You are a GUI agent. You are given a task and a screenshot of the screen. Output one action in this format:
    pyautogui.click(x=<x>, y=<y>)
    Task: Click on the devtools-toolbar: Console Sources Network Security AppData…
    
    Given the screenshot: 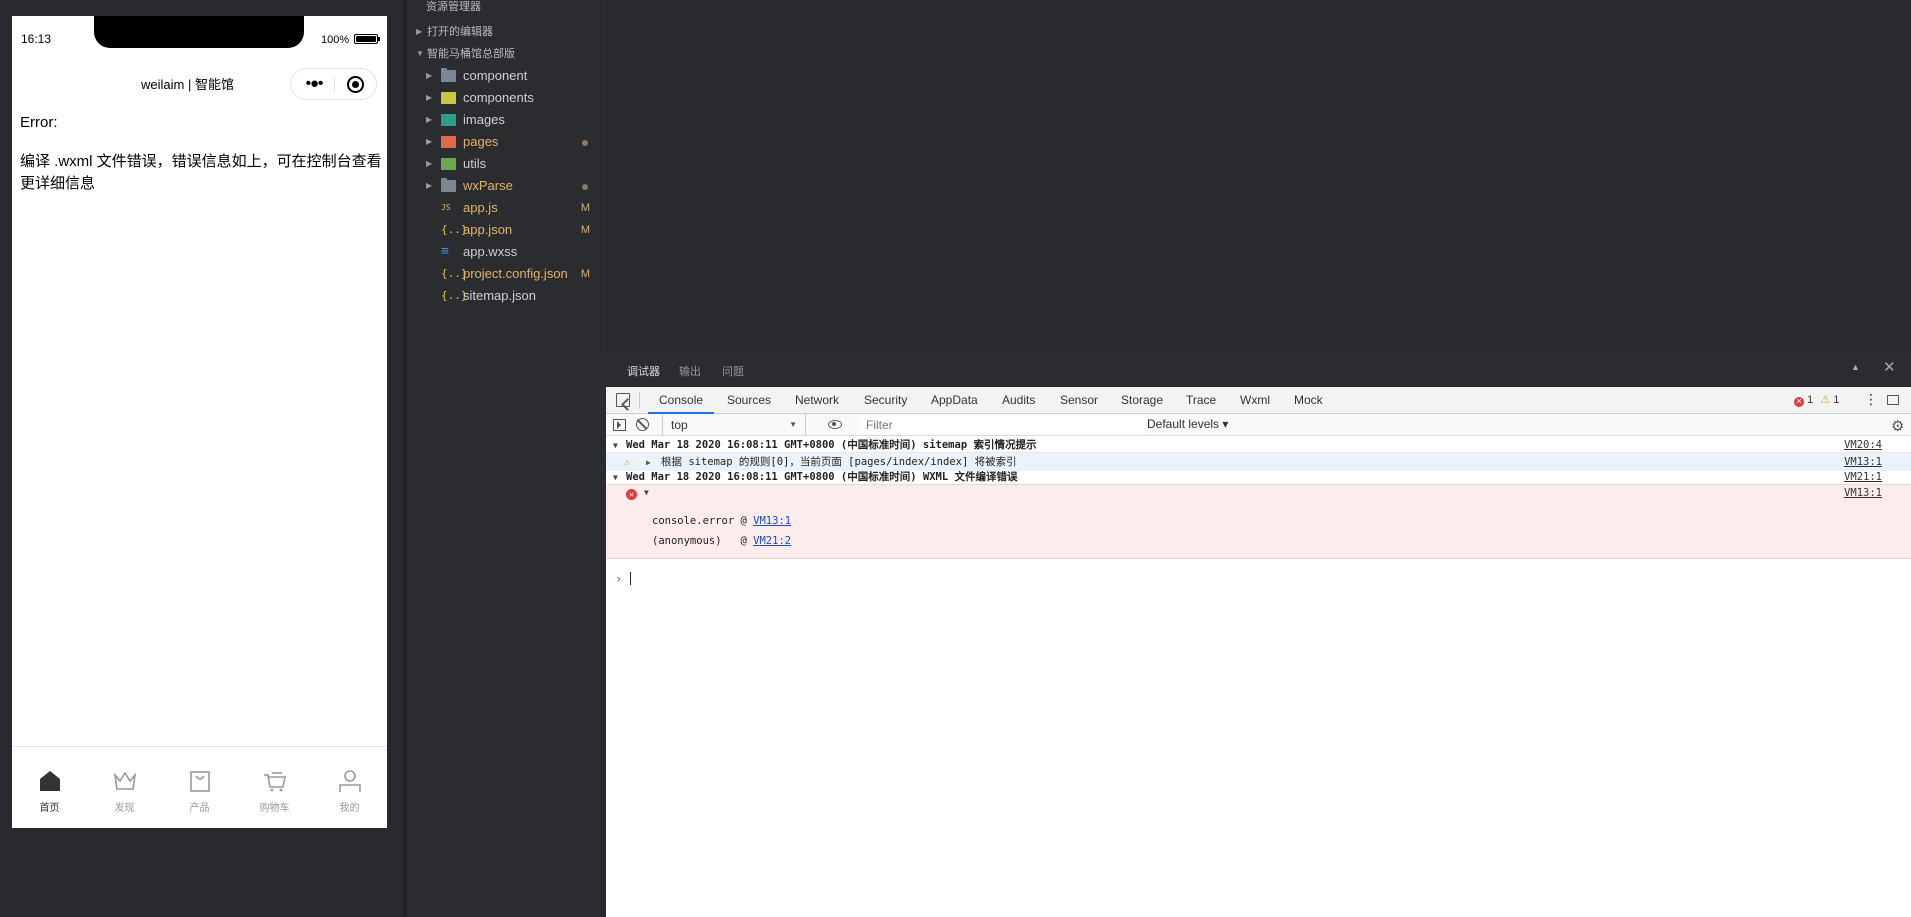 What is the action you would take?
    pyautogui.click(x=1258, y=400)
    